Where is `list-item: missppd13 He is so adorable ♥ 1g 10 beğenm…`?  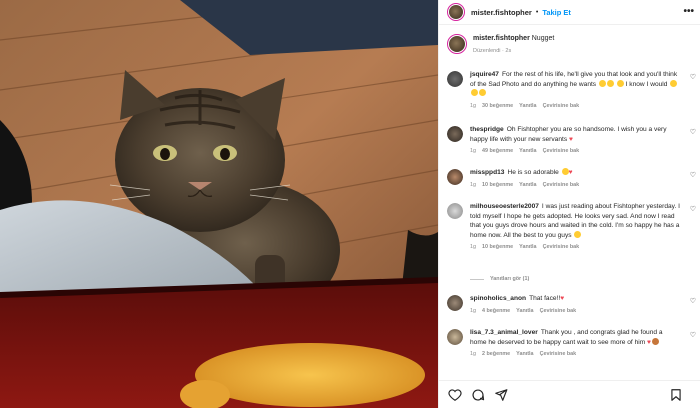
list-item: missppd13 He is so adorable ♥ 1g 10 beğenm… is located at coordinates (573, 178).